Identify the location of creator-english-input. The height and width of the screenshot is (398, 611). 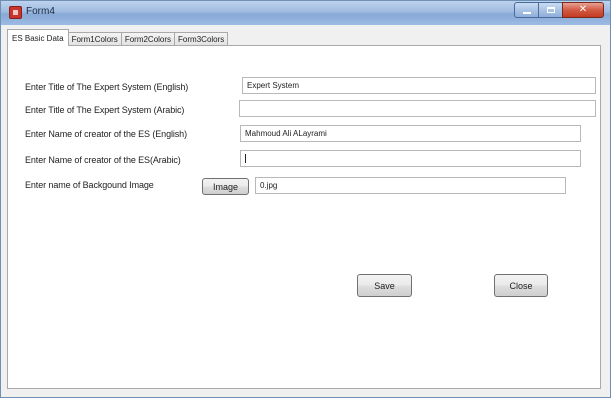
(410, 133).